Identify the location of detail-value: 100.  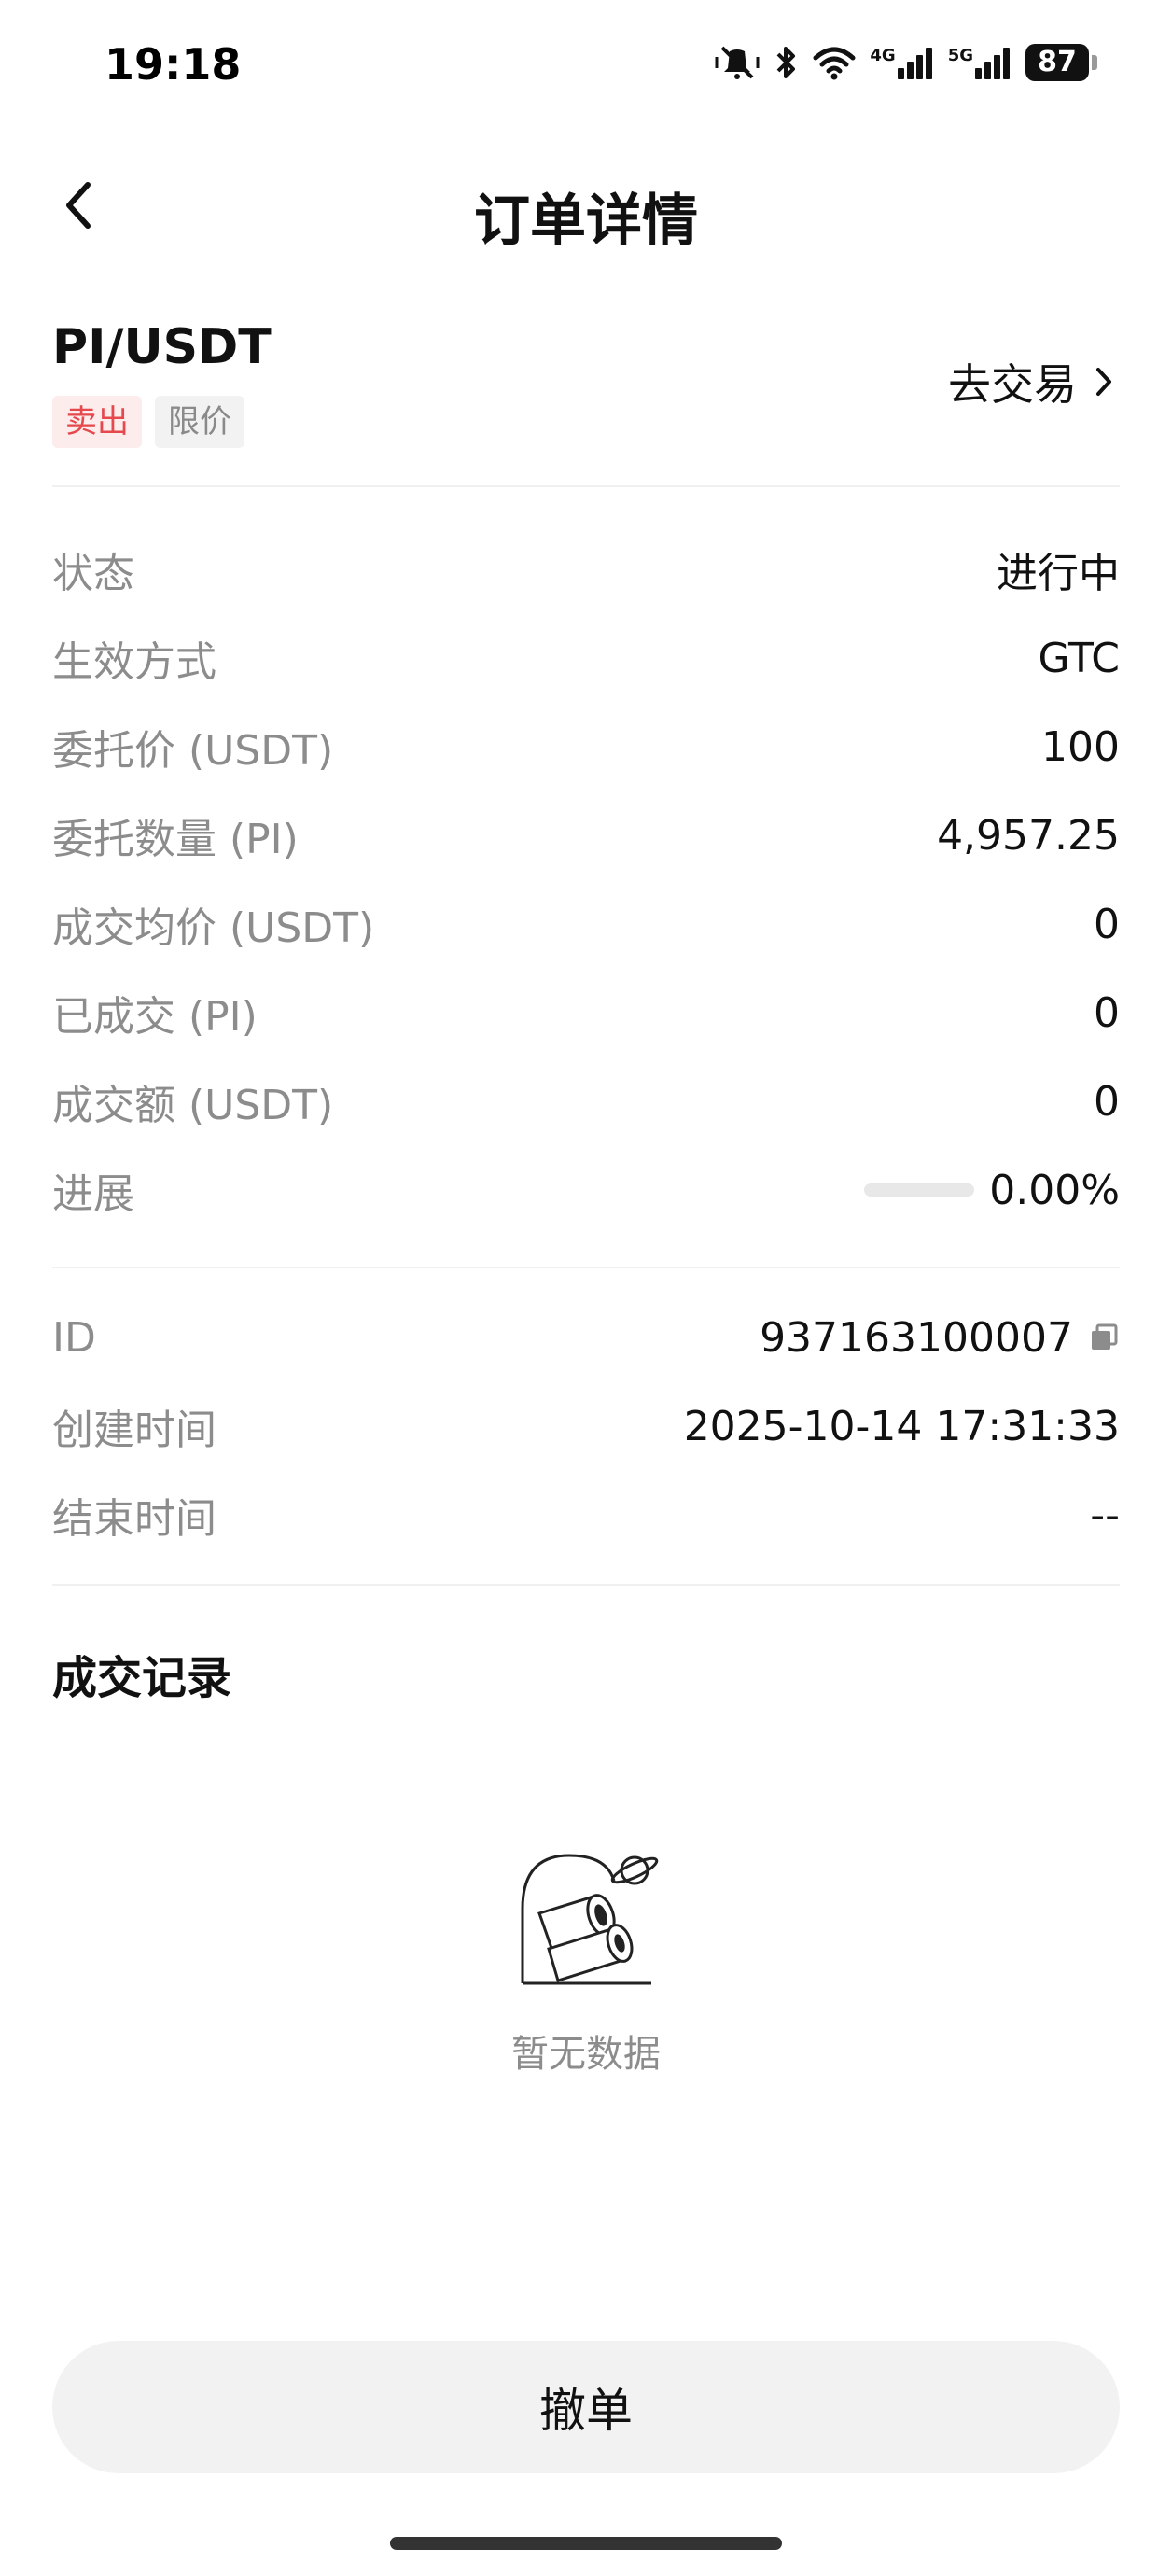
(1080, 746).